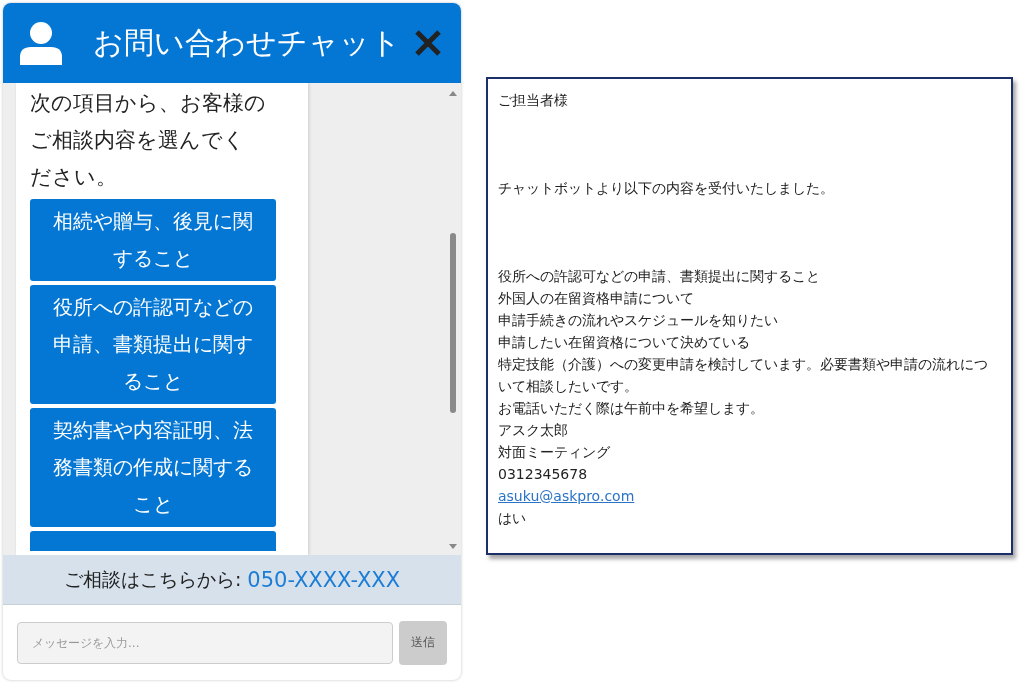  I want to click on option-button: 相続や贈与、後見に関すること, so click(153, 240).